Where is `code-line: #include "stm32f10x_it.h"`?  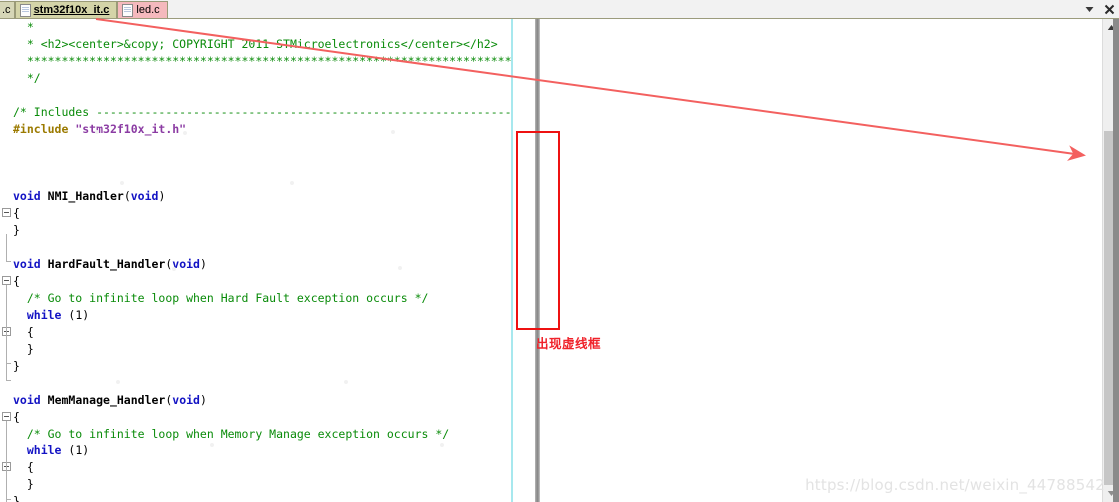
code-line: #include "stm32f10x_it.h" is located at coordinates (256, 129).